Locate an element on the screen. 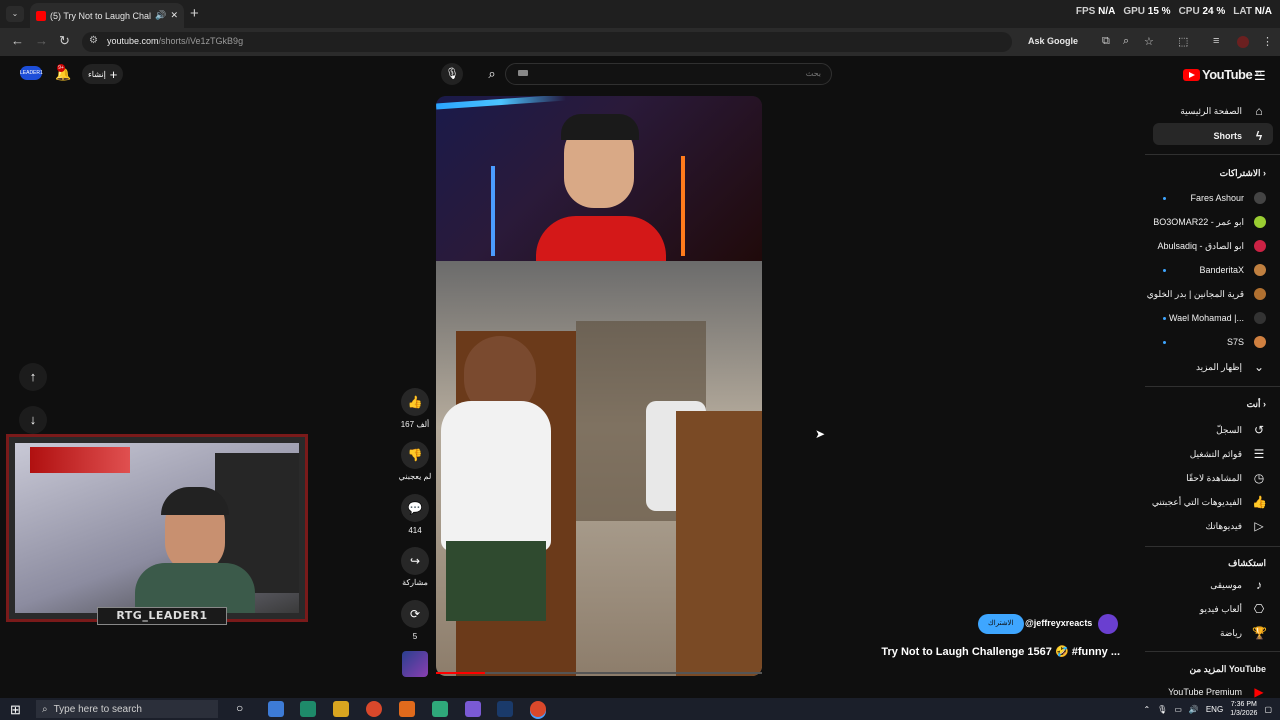  sidebar-item-your-videos: فيديوهاتك ▷ is located at coordinates (1236, 526).